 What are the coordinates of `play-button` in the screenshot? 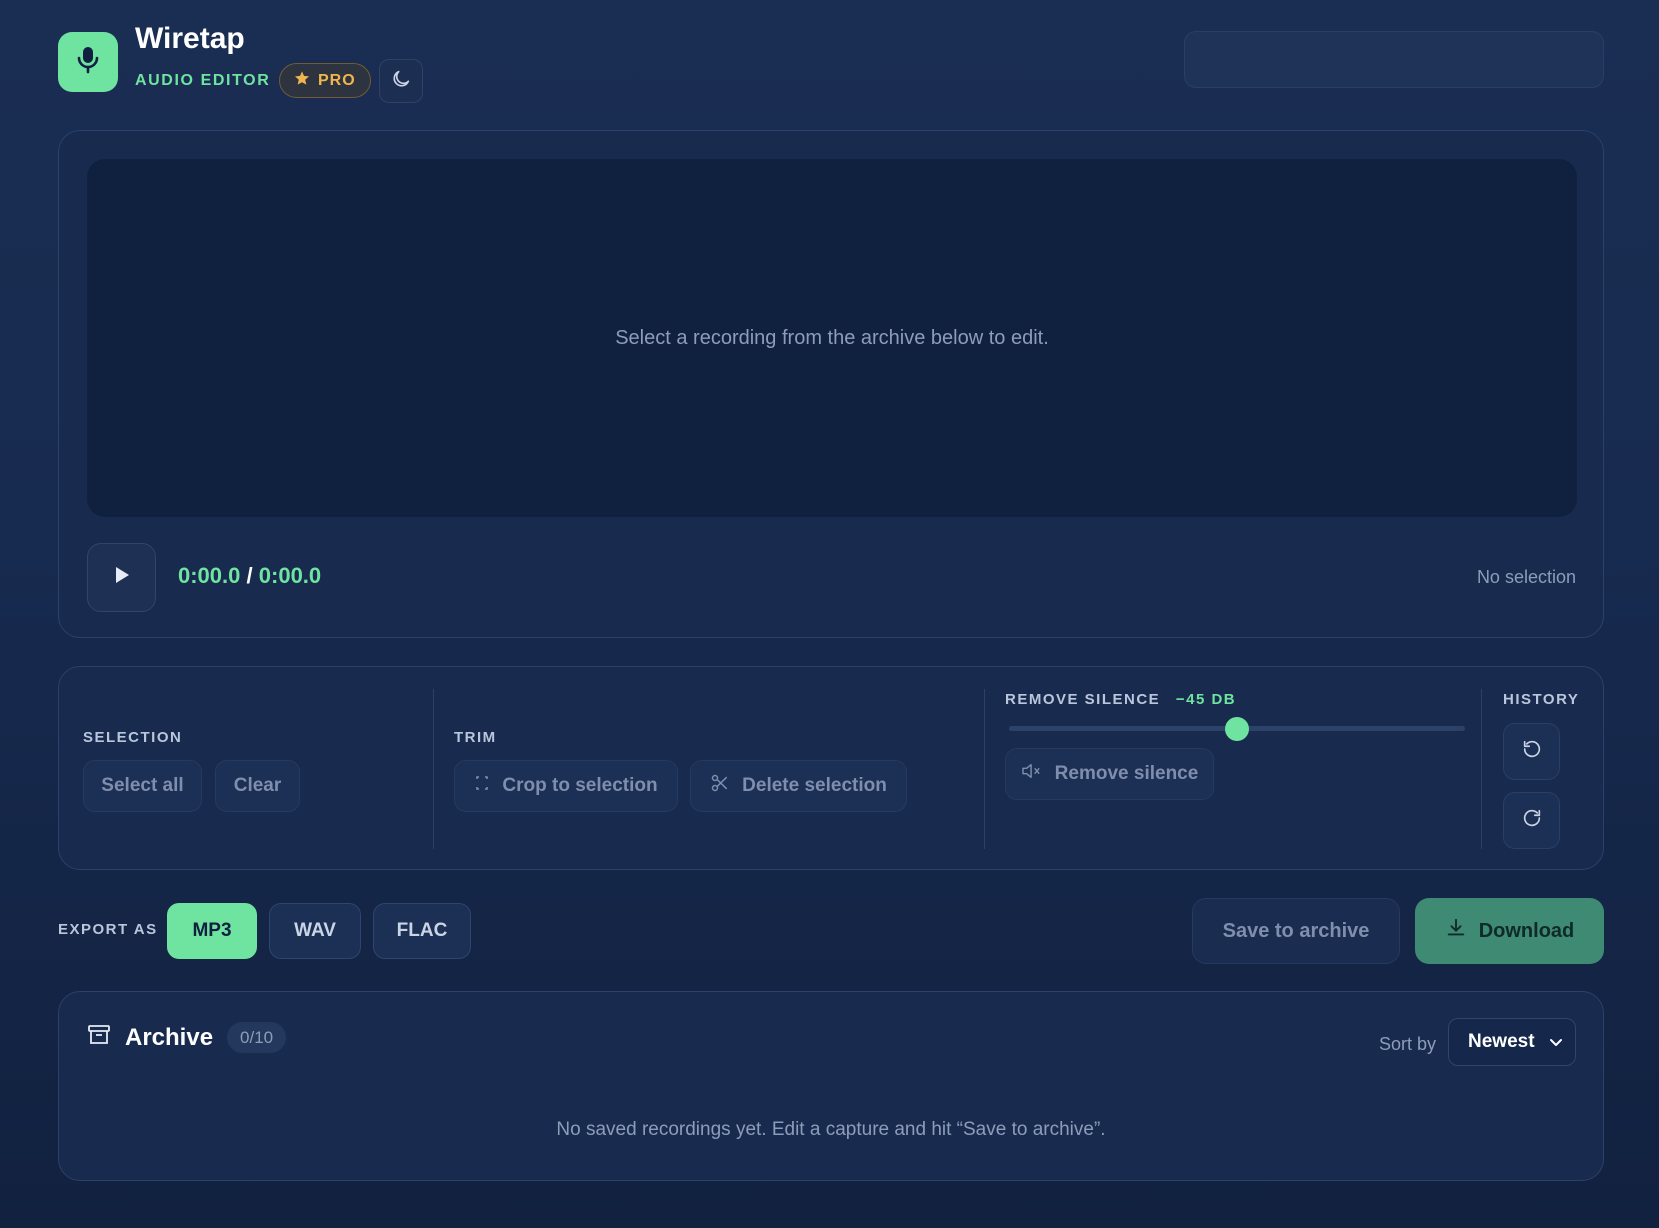 It's located at (121, 577).